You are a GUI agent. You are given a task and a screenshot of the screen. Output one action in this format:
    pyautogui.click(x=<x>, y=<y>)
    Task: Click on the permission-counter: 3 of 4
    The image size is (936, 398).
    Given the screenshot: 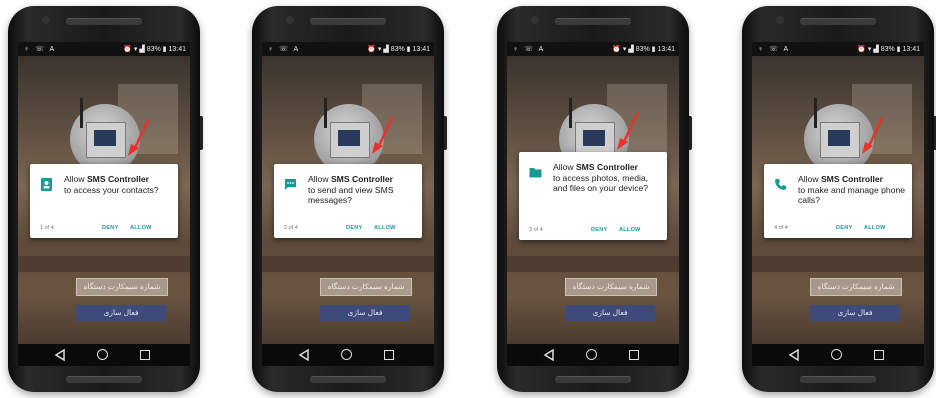 What is the action you would take?
    pyautogui.click(x=536, y=230)
    